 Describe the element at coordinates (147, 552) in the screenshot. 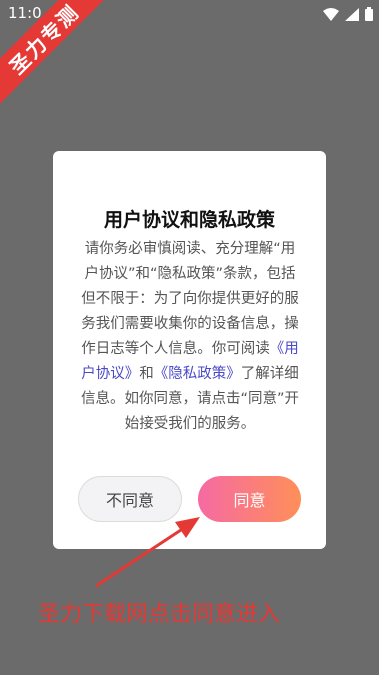

I see `annotation-arrow` at that location.